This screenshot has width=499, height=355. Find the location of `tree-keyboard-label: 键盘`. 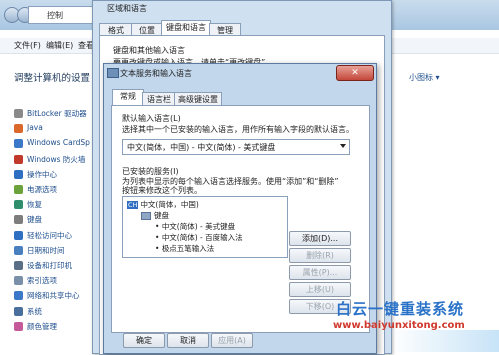

tree-keyboard-label: 键盘 is located at coordinates (161, 215).